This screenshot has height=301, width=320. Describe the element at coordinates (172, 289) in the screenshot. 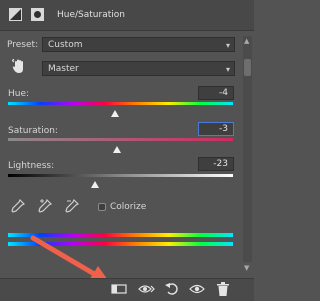

I see `reset-icon` at that location.